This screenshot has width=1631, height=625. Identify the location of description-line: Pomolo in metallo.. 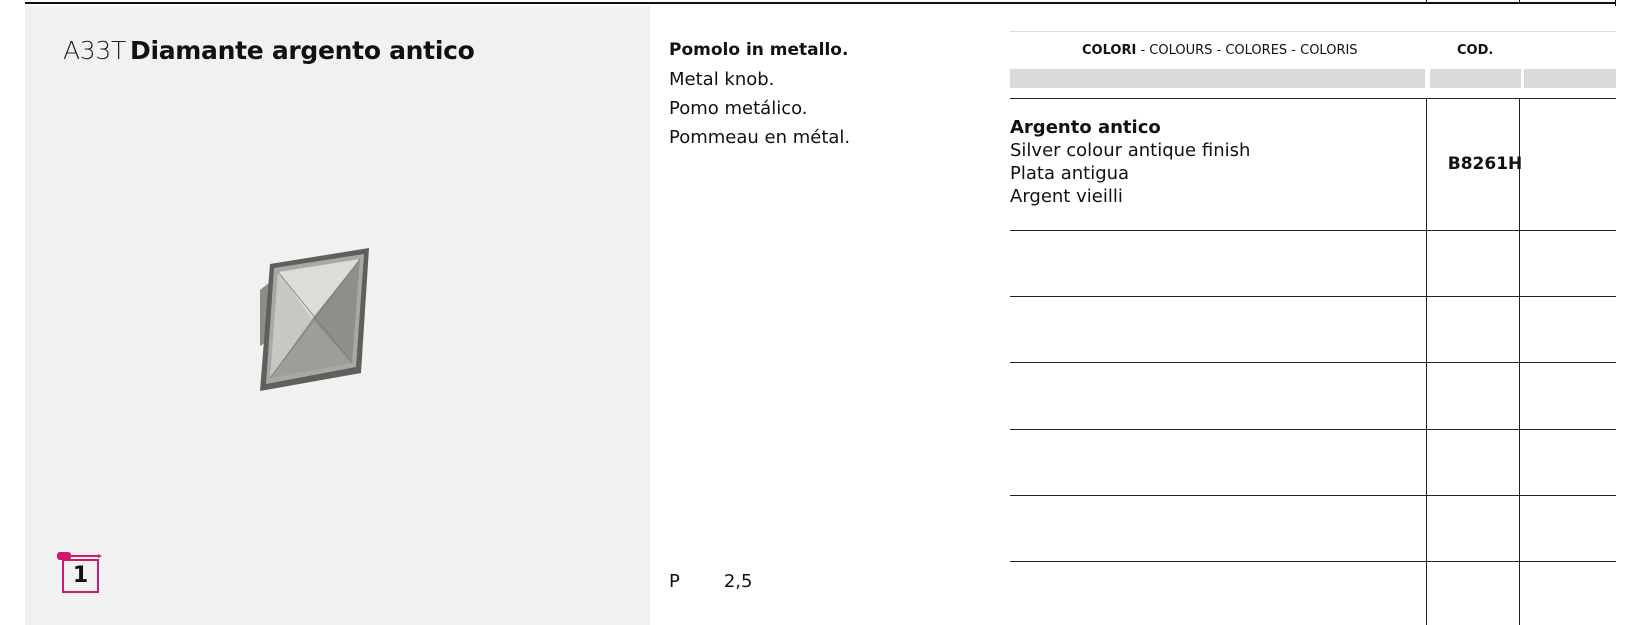
(759, 50).